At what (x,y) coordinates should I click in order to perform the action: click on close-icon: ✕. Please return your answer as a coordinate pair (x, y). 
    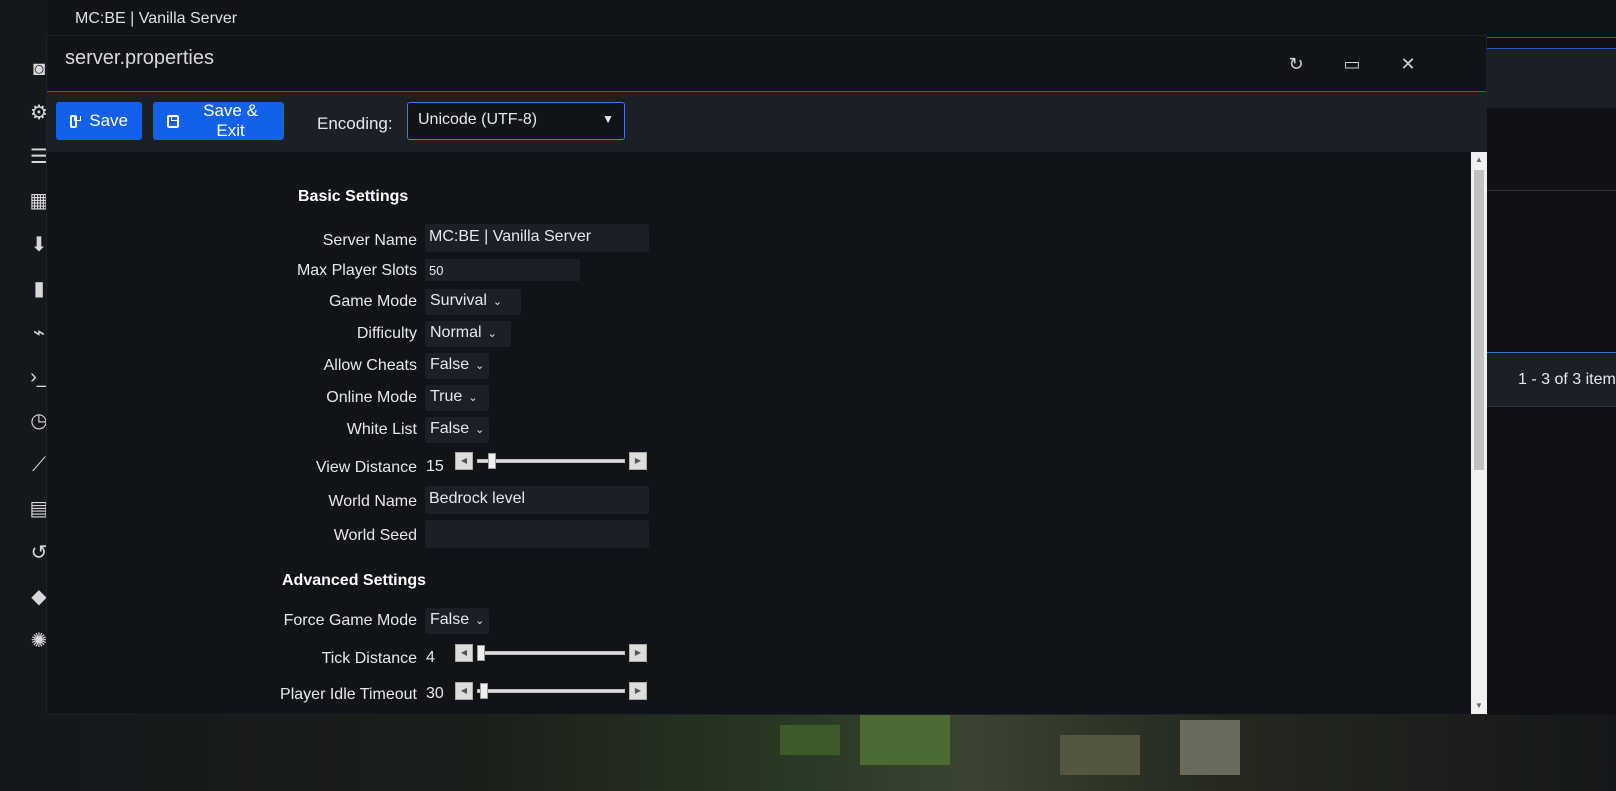
    Looking at the image, I should click on (1408, 64).